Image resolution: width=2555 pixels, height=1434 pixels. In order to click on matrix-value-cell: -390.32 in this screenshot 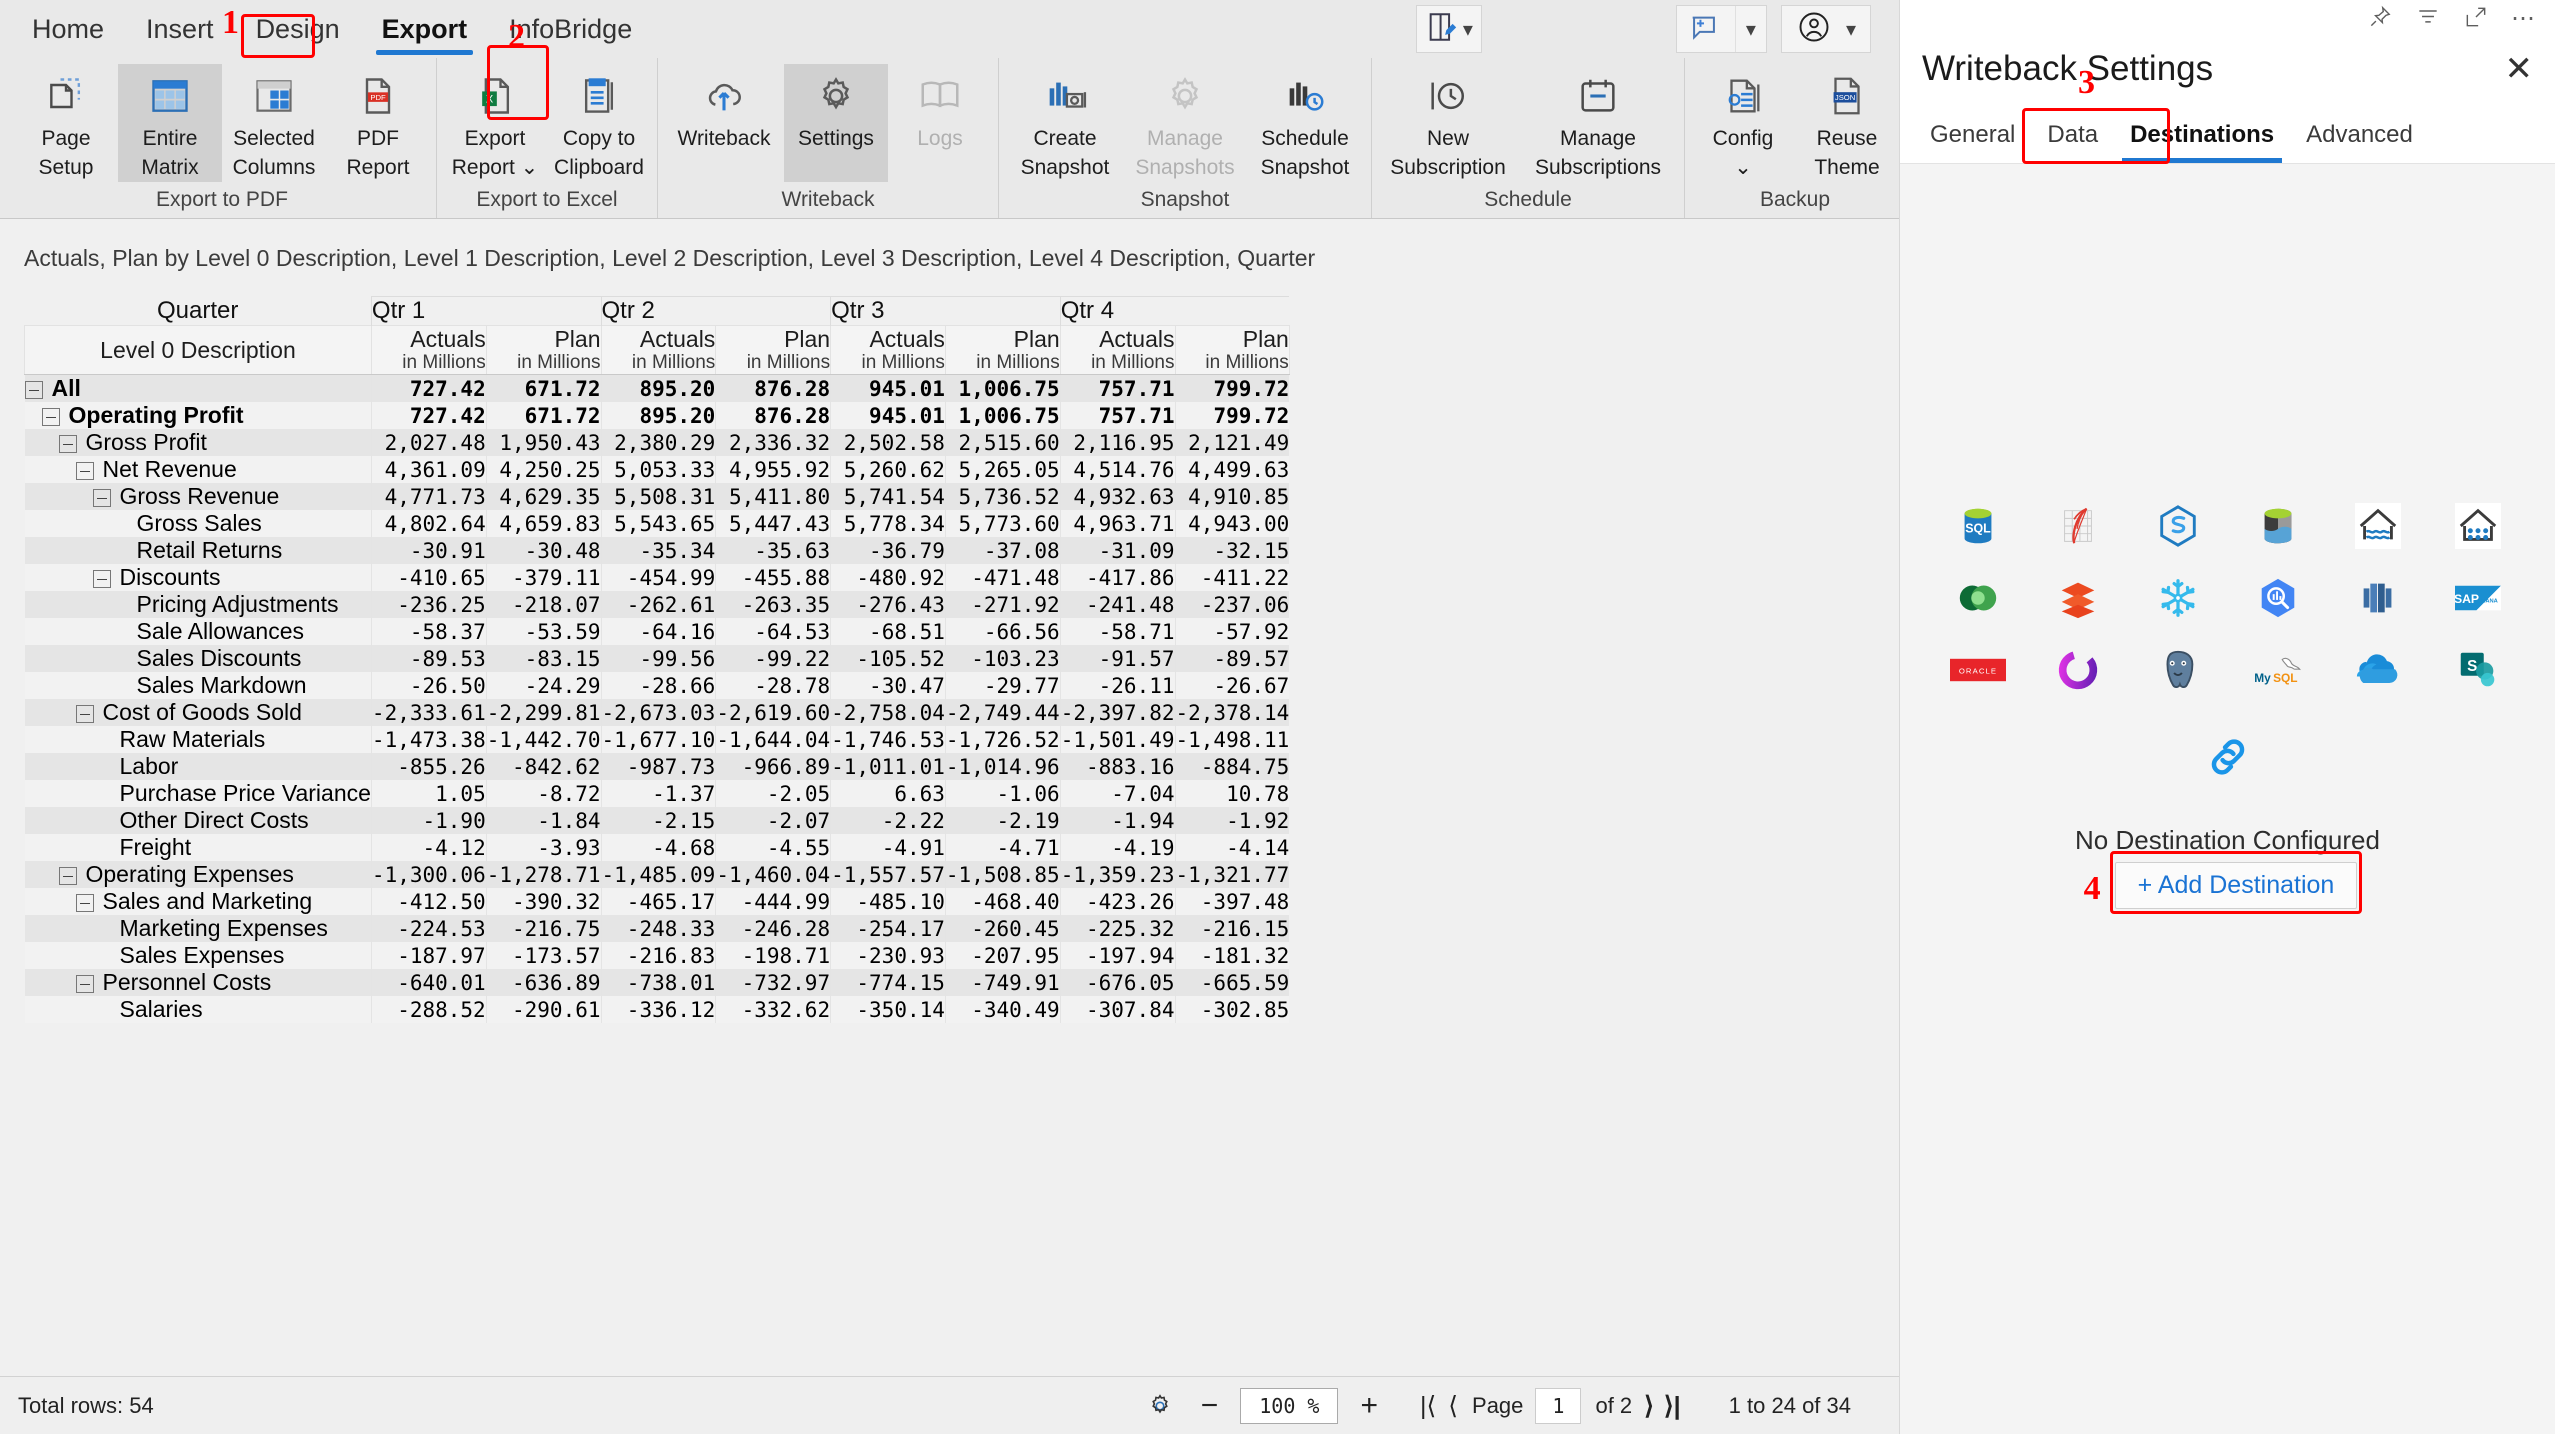, I will do `click(543, 902)`.